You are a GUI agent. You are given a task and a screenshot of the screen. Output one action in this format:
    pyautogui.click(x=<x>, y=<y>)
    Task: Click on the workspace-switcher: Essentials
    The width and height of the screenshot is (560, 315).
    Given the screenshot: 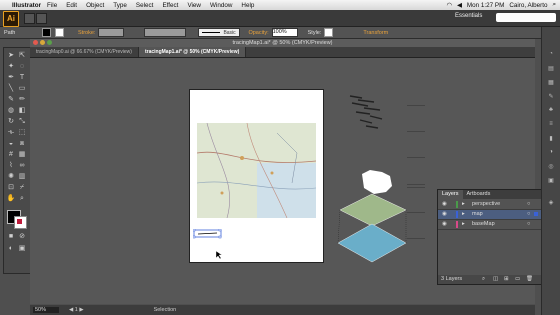 What is the action you would take?
    pyautogui.click(x=468, y=16)
    